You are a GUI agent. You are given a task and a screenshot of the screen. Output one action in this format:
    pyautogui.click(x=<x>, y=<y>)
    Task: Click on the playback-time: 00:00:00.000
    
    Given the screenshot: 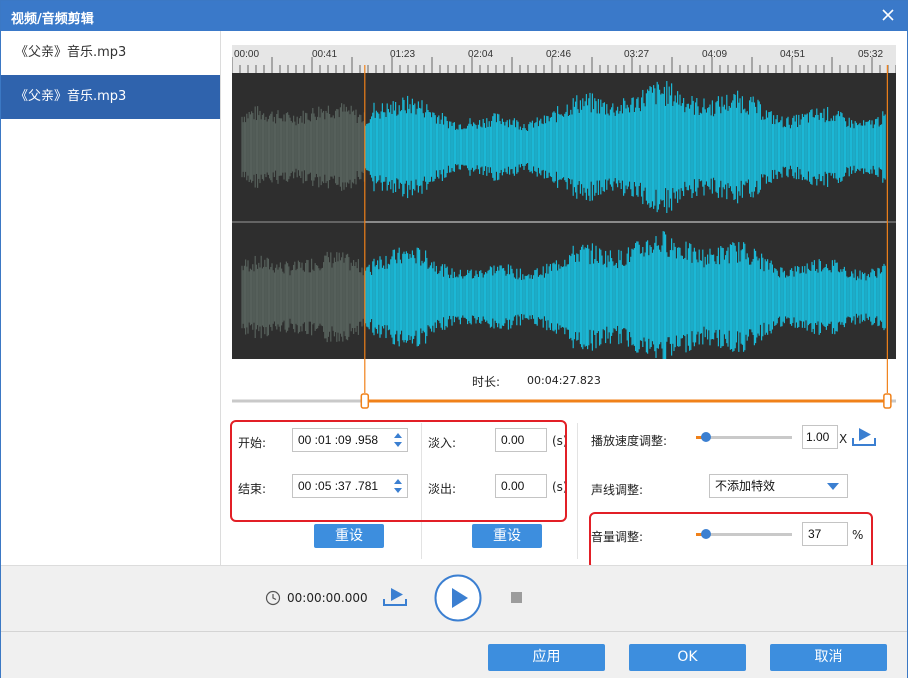 What is the action you would take?
    pyautogui.click(x=327, y=598)
    